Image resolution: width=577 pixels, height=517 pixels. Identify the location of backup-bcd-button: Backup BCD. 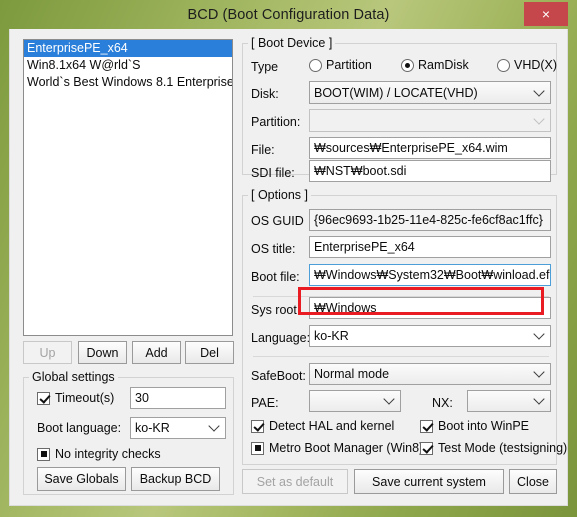
(175, 479).